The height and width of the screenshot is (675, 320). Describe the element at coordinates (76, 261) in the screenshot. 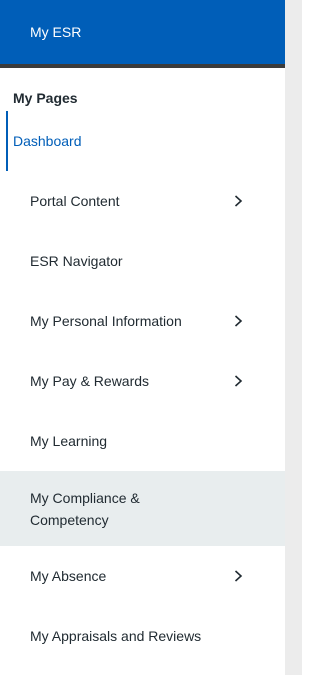

I see `nav-item-label: ESR Navigator` at that location.